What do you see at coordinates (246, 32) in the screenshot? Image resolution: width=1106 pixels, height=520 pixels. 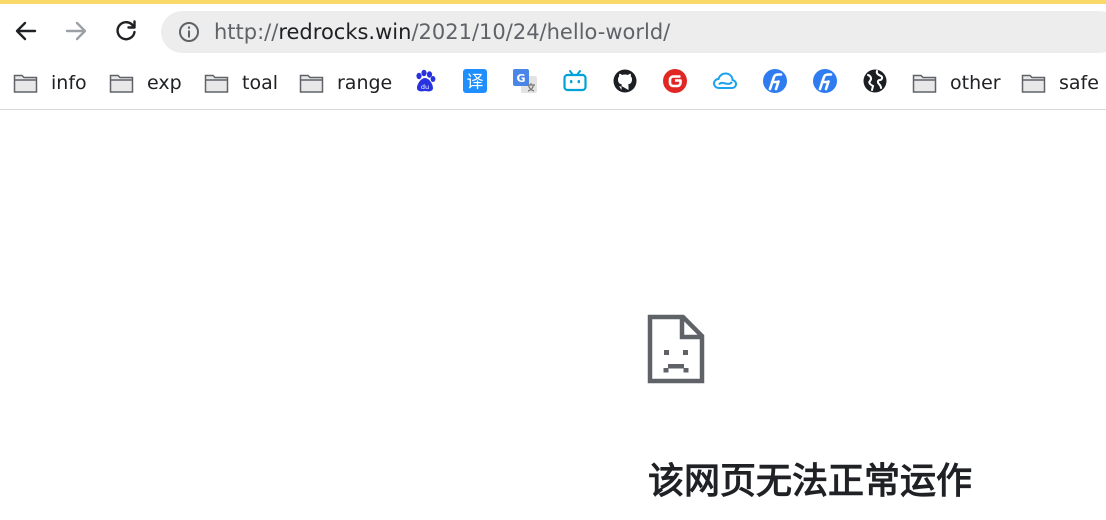 I see `url-scheme: http://` at bounding box center [246, 32].